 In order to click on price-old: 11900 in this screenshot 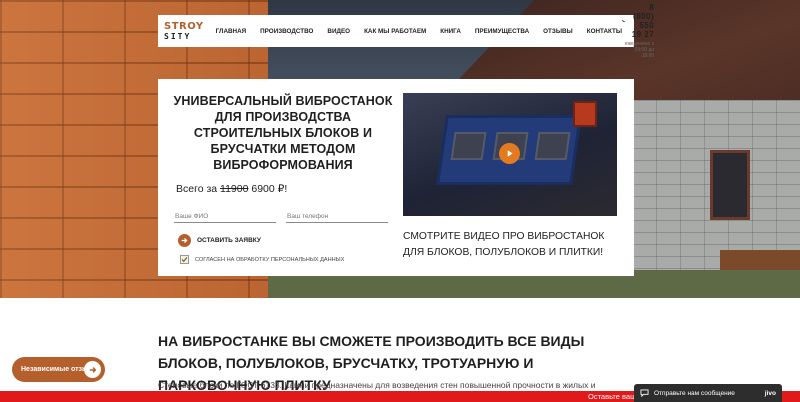, I will do `click(234, 189)`.